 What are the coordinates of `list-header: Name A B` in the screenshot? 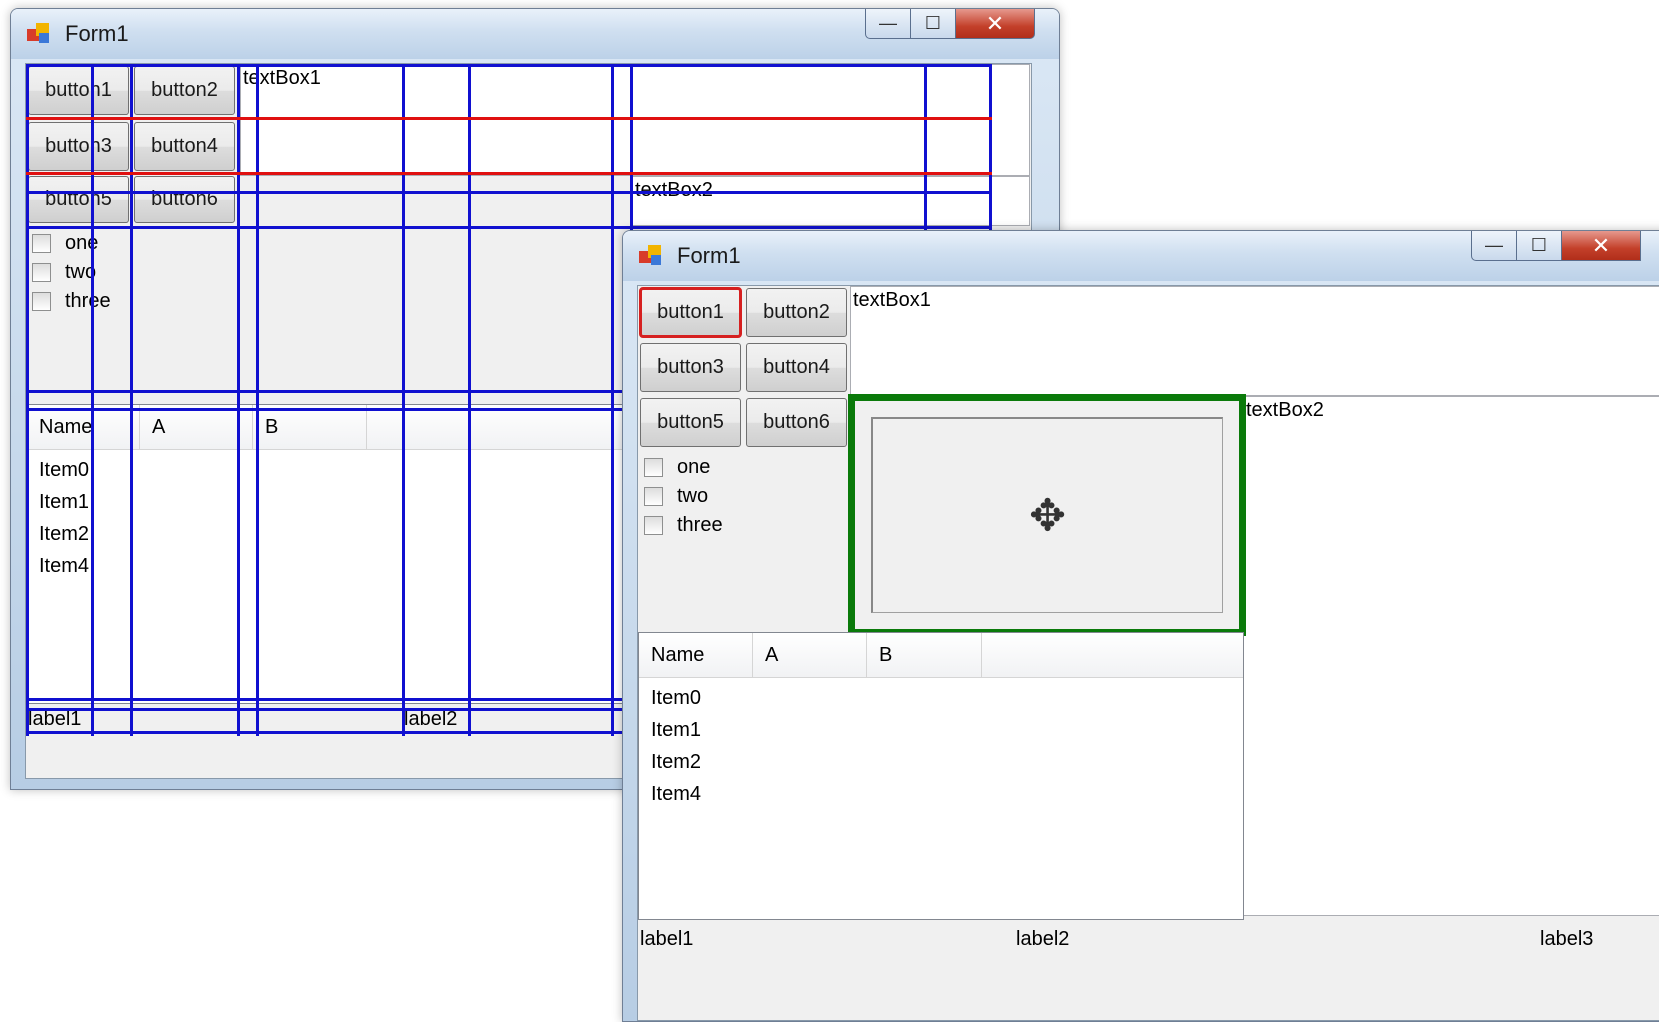 It's located at (941, 655).